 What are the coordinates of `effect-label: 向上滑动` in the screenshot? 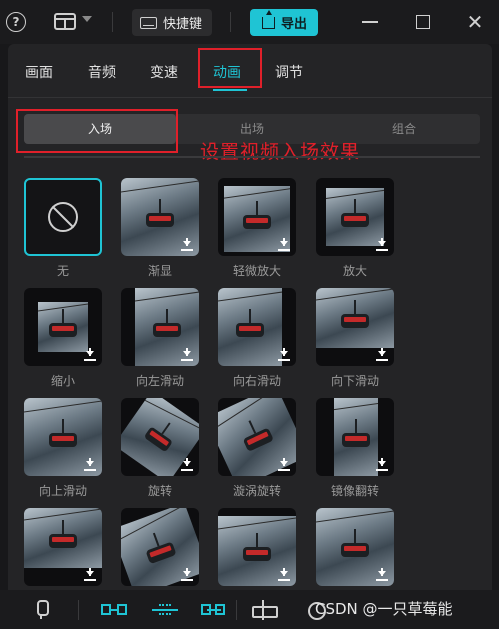 It's located at (62, 491).